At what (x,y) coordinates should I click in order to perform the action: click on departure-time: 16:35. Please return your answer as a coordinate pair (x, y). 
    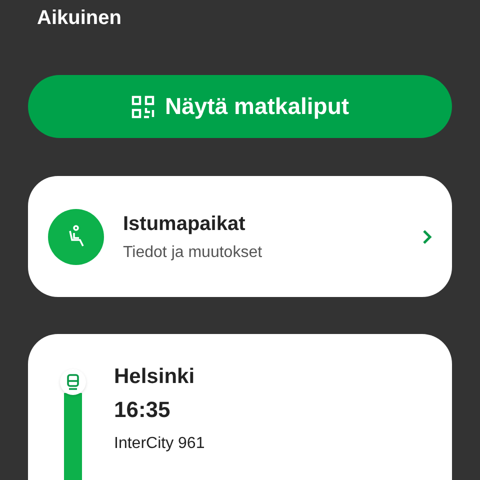
    Looking at the image, I should click on (143, 410).